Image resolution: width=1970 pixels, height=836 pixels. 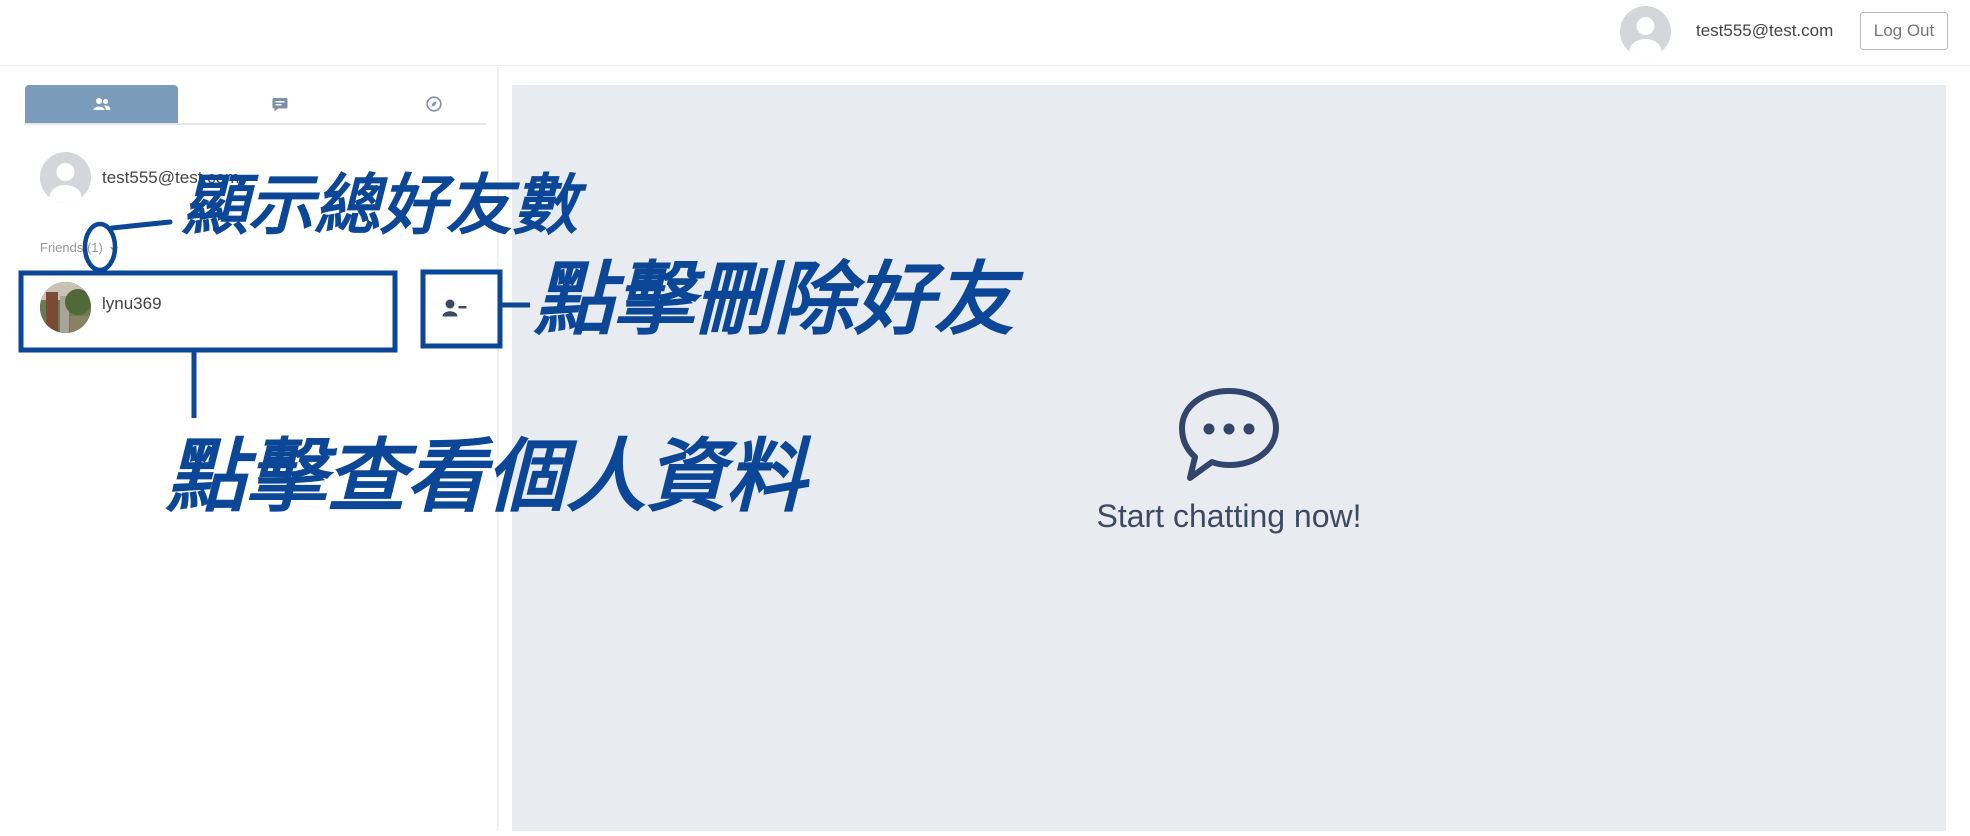 What do you see at coordinates (1765, 30) in the screenshot?
I see `header-user-email: test555@test.com` at bounding box center [1765, 30].